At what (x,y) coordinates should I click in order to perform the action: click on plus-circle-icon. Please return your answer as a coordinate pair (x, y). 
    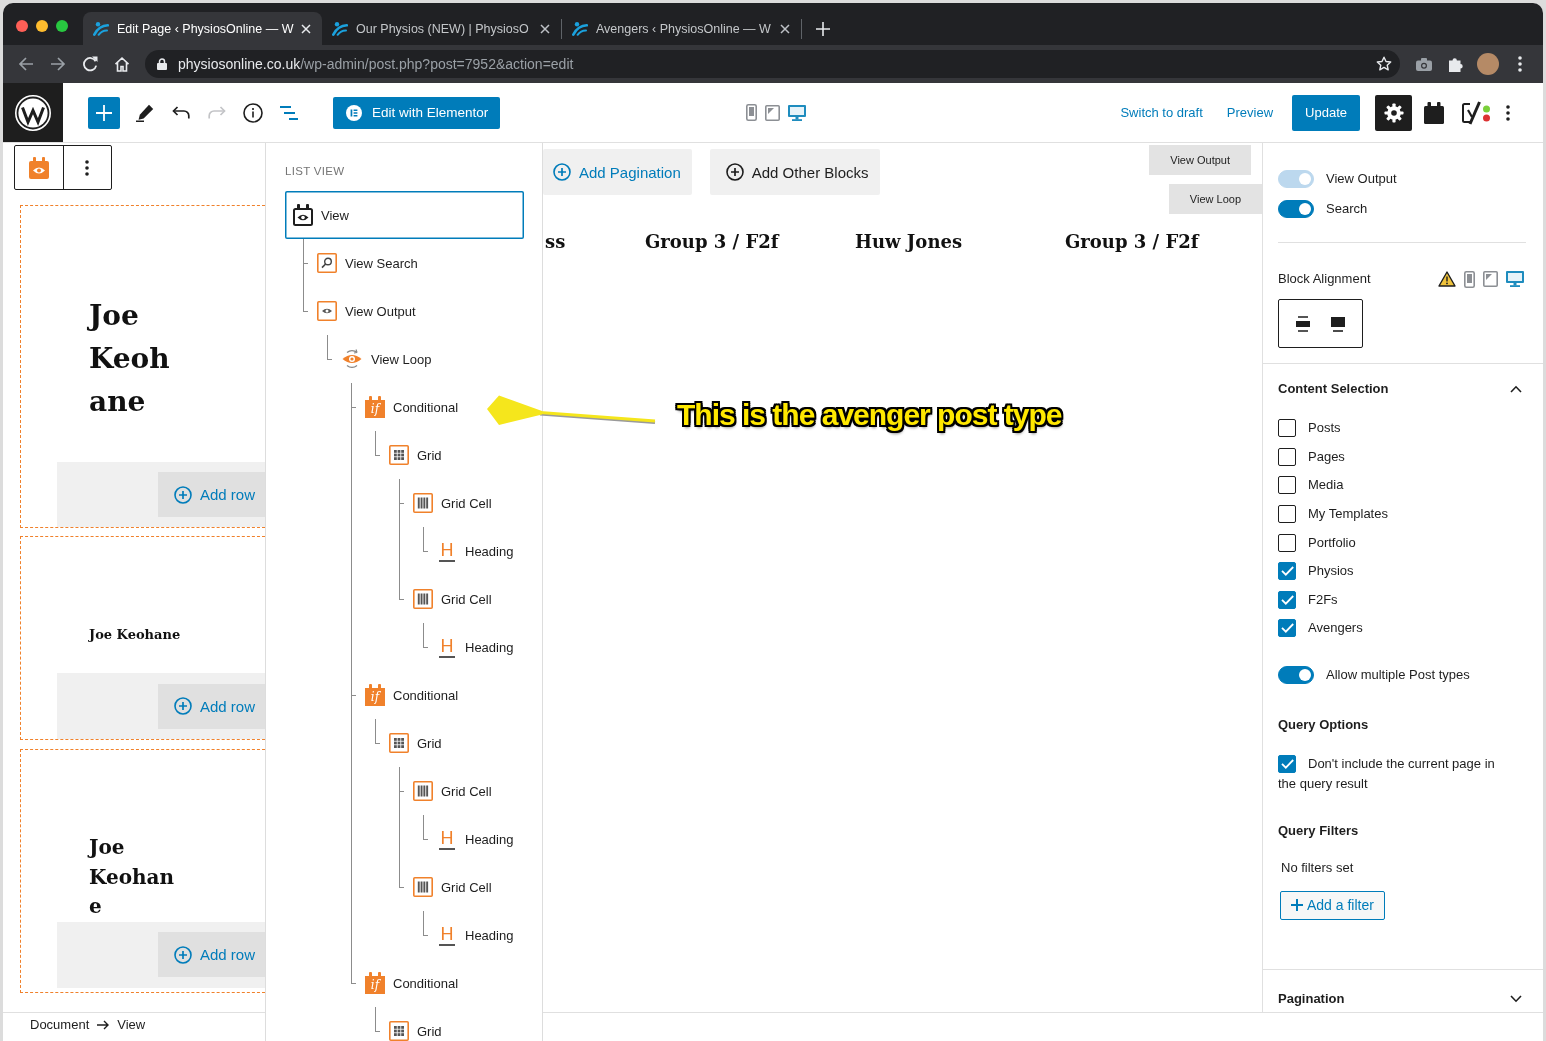
    Looking at the image, I should click on (183, 494).